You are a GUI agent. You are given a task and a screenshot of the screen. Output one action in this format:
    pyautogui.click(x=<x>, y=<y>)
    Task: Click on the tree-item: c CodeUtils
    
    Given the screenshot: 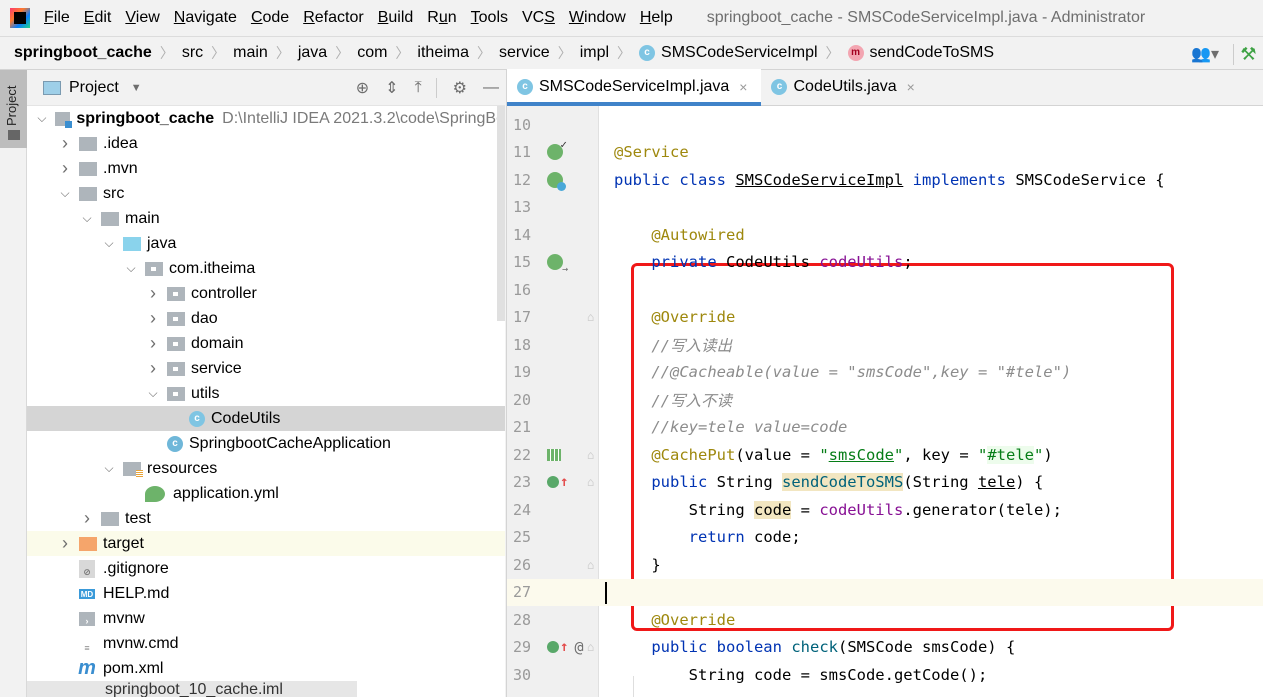 What is the action you would take?
    pyautogui.click(x=266, y=418)
    